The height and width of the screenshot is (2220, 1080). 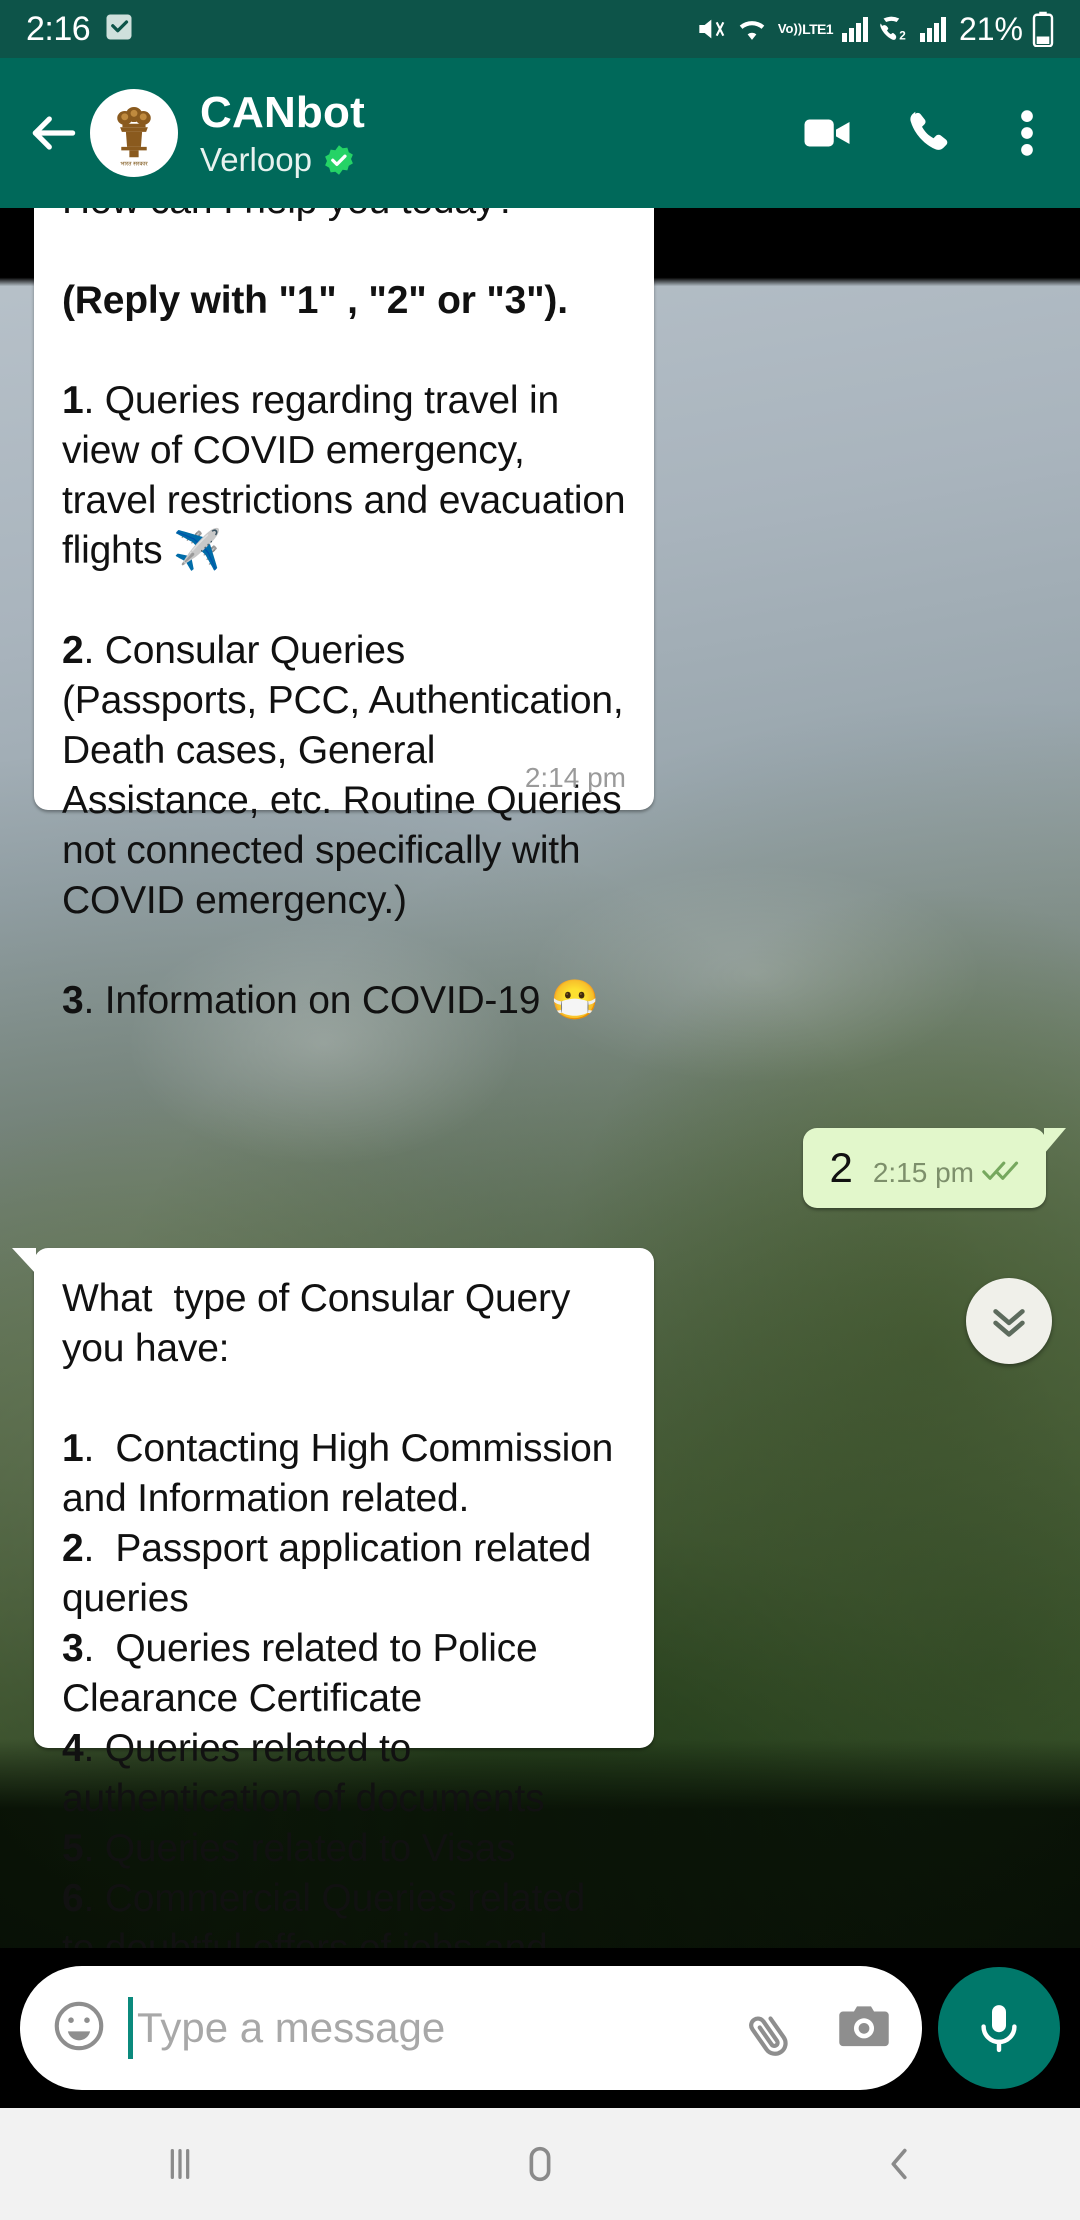 What do you see at coordinates (999, 2028) in the screenshot?
I see `voice-record-button` at bounding box center [999, 2028].